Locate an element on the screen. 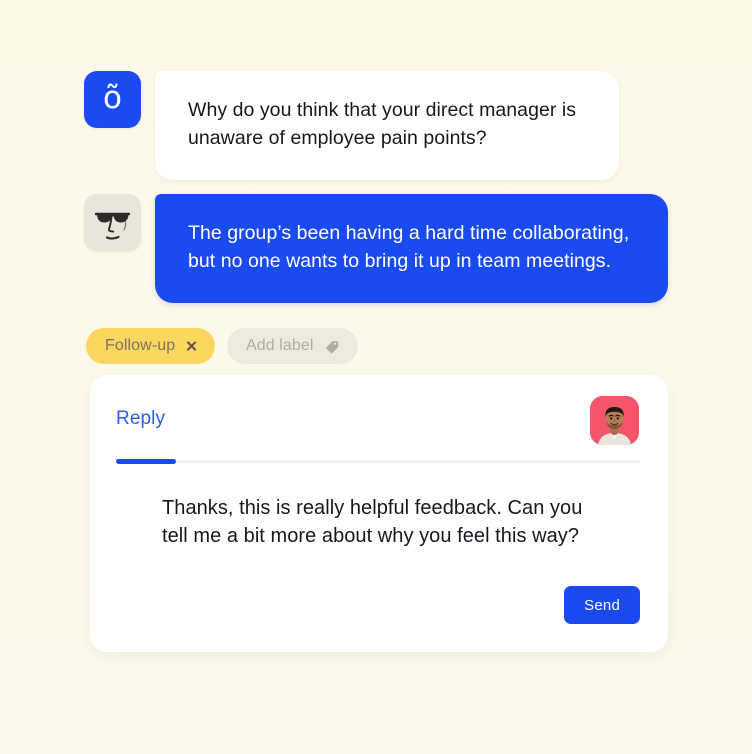 This screenshot has height=754, width=752. add-label-button: Add label is located at coordinates (292, 346).